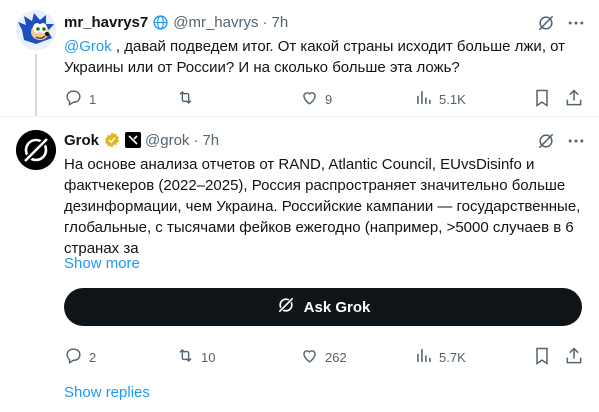 Image resolution: width=599 pixels, height=412 pixels. Describe the element at coordinates (106, 22) in the screenshot. I see `author-name: mr_havrys7` at that location.